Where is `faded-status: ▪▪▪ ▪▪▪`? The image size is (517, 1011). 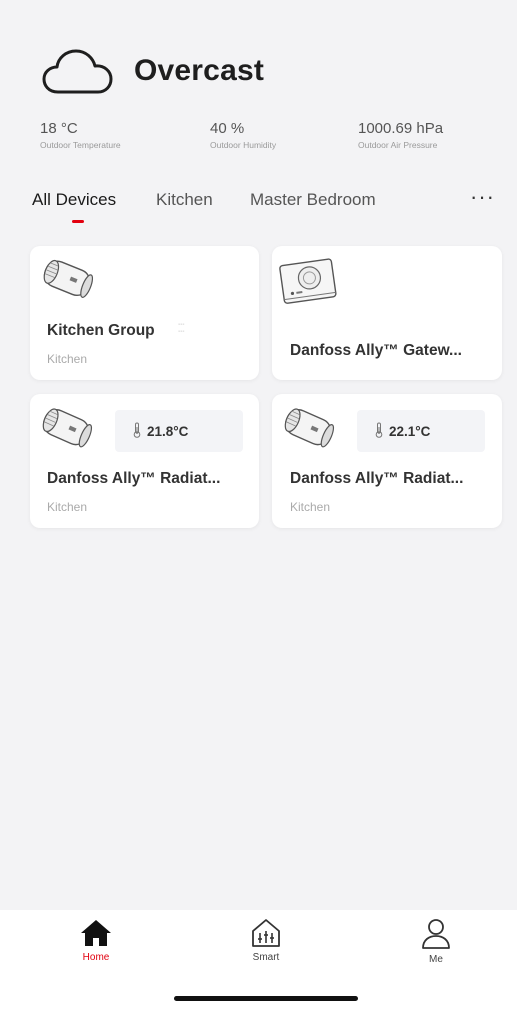 faded-status: ▪▪▪ ▪▪▪ is located at coordinates (181, 328).